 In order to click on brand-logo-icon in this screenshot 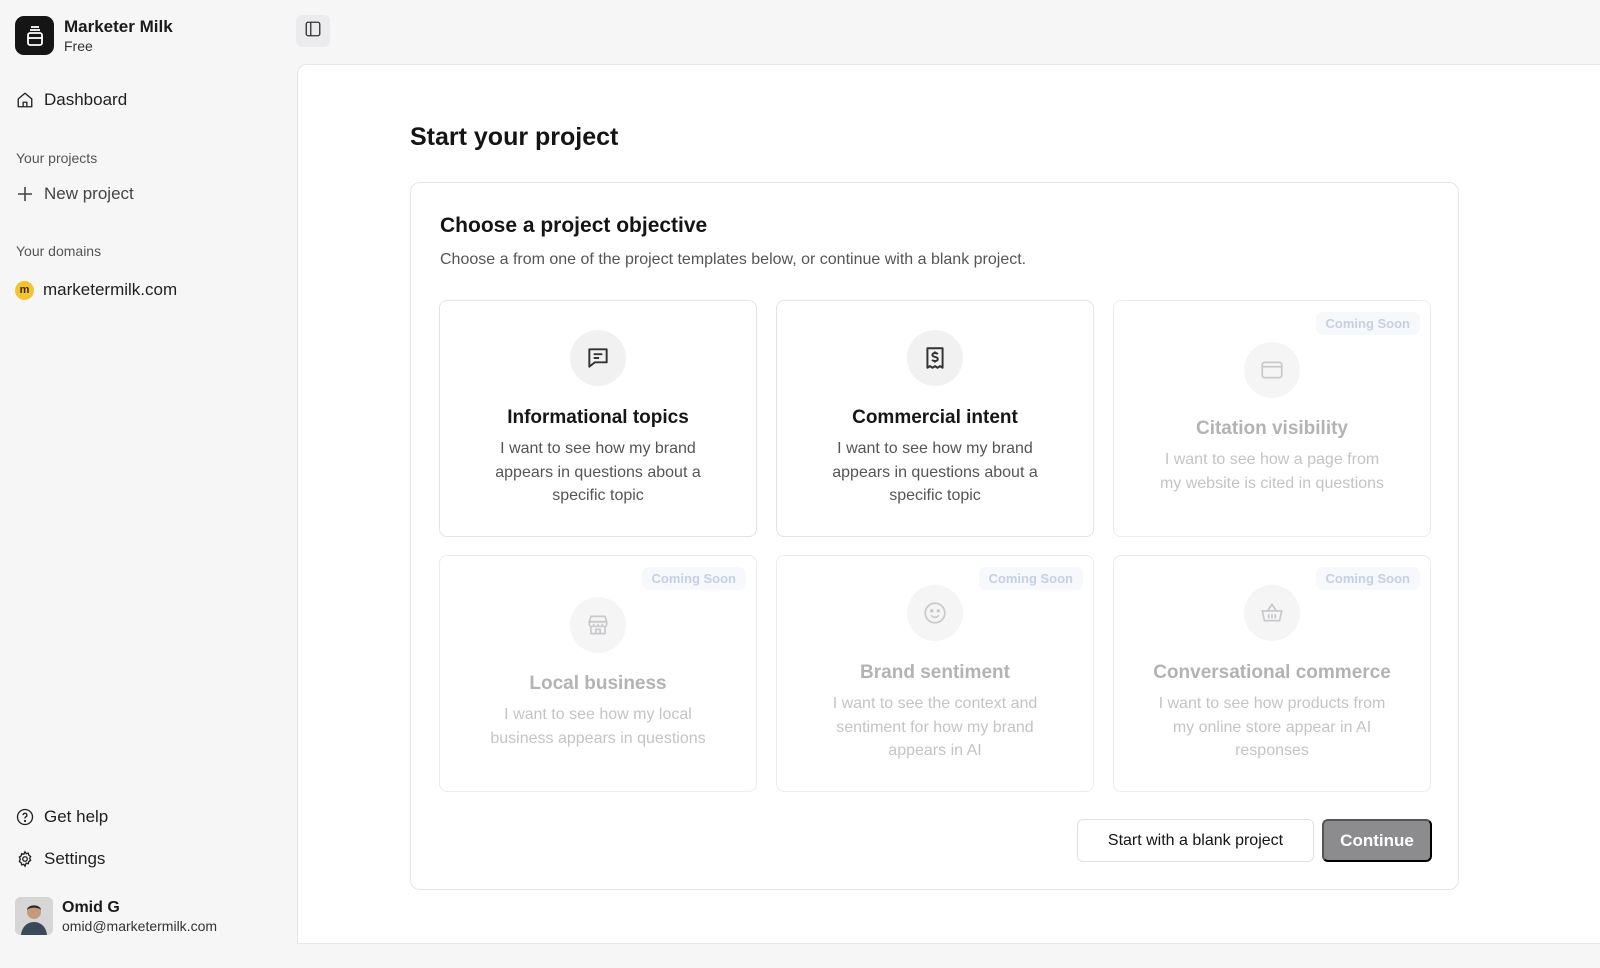, I will do `click(34, 35)`.